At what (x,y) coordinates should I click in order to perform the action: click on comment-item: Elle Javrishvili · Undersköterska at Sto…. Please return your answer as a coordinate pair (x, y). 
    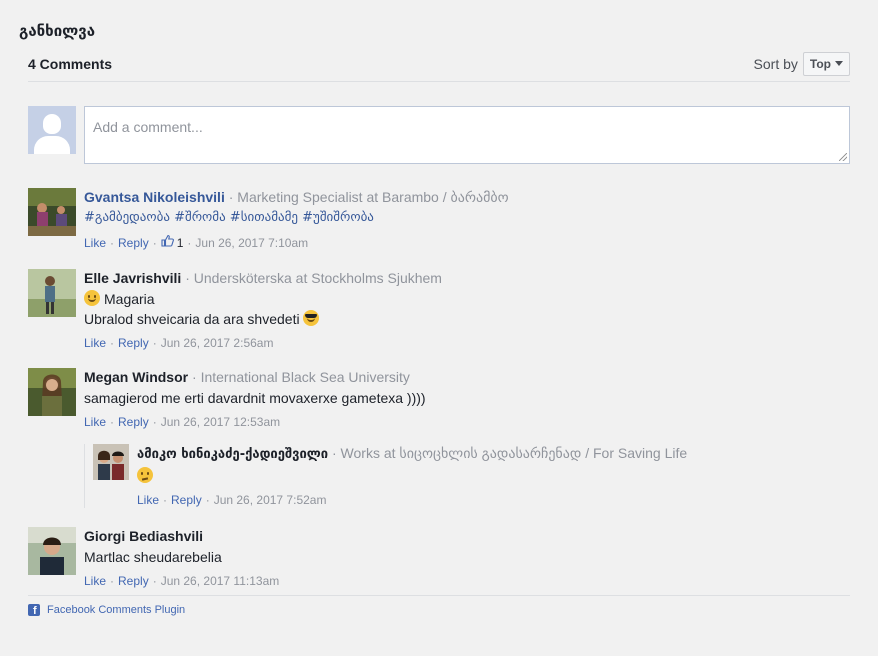
    Looking at the image, I should click on (439, 310).